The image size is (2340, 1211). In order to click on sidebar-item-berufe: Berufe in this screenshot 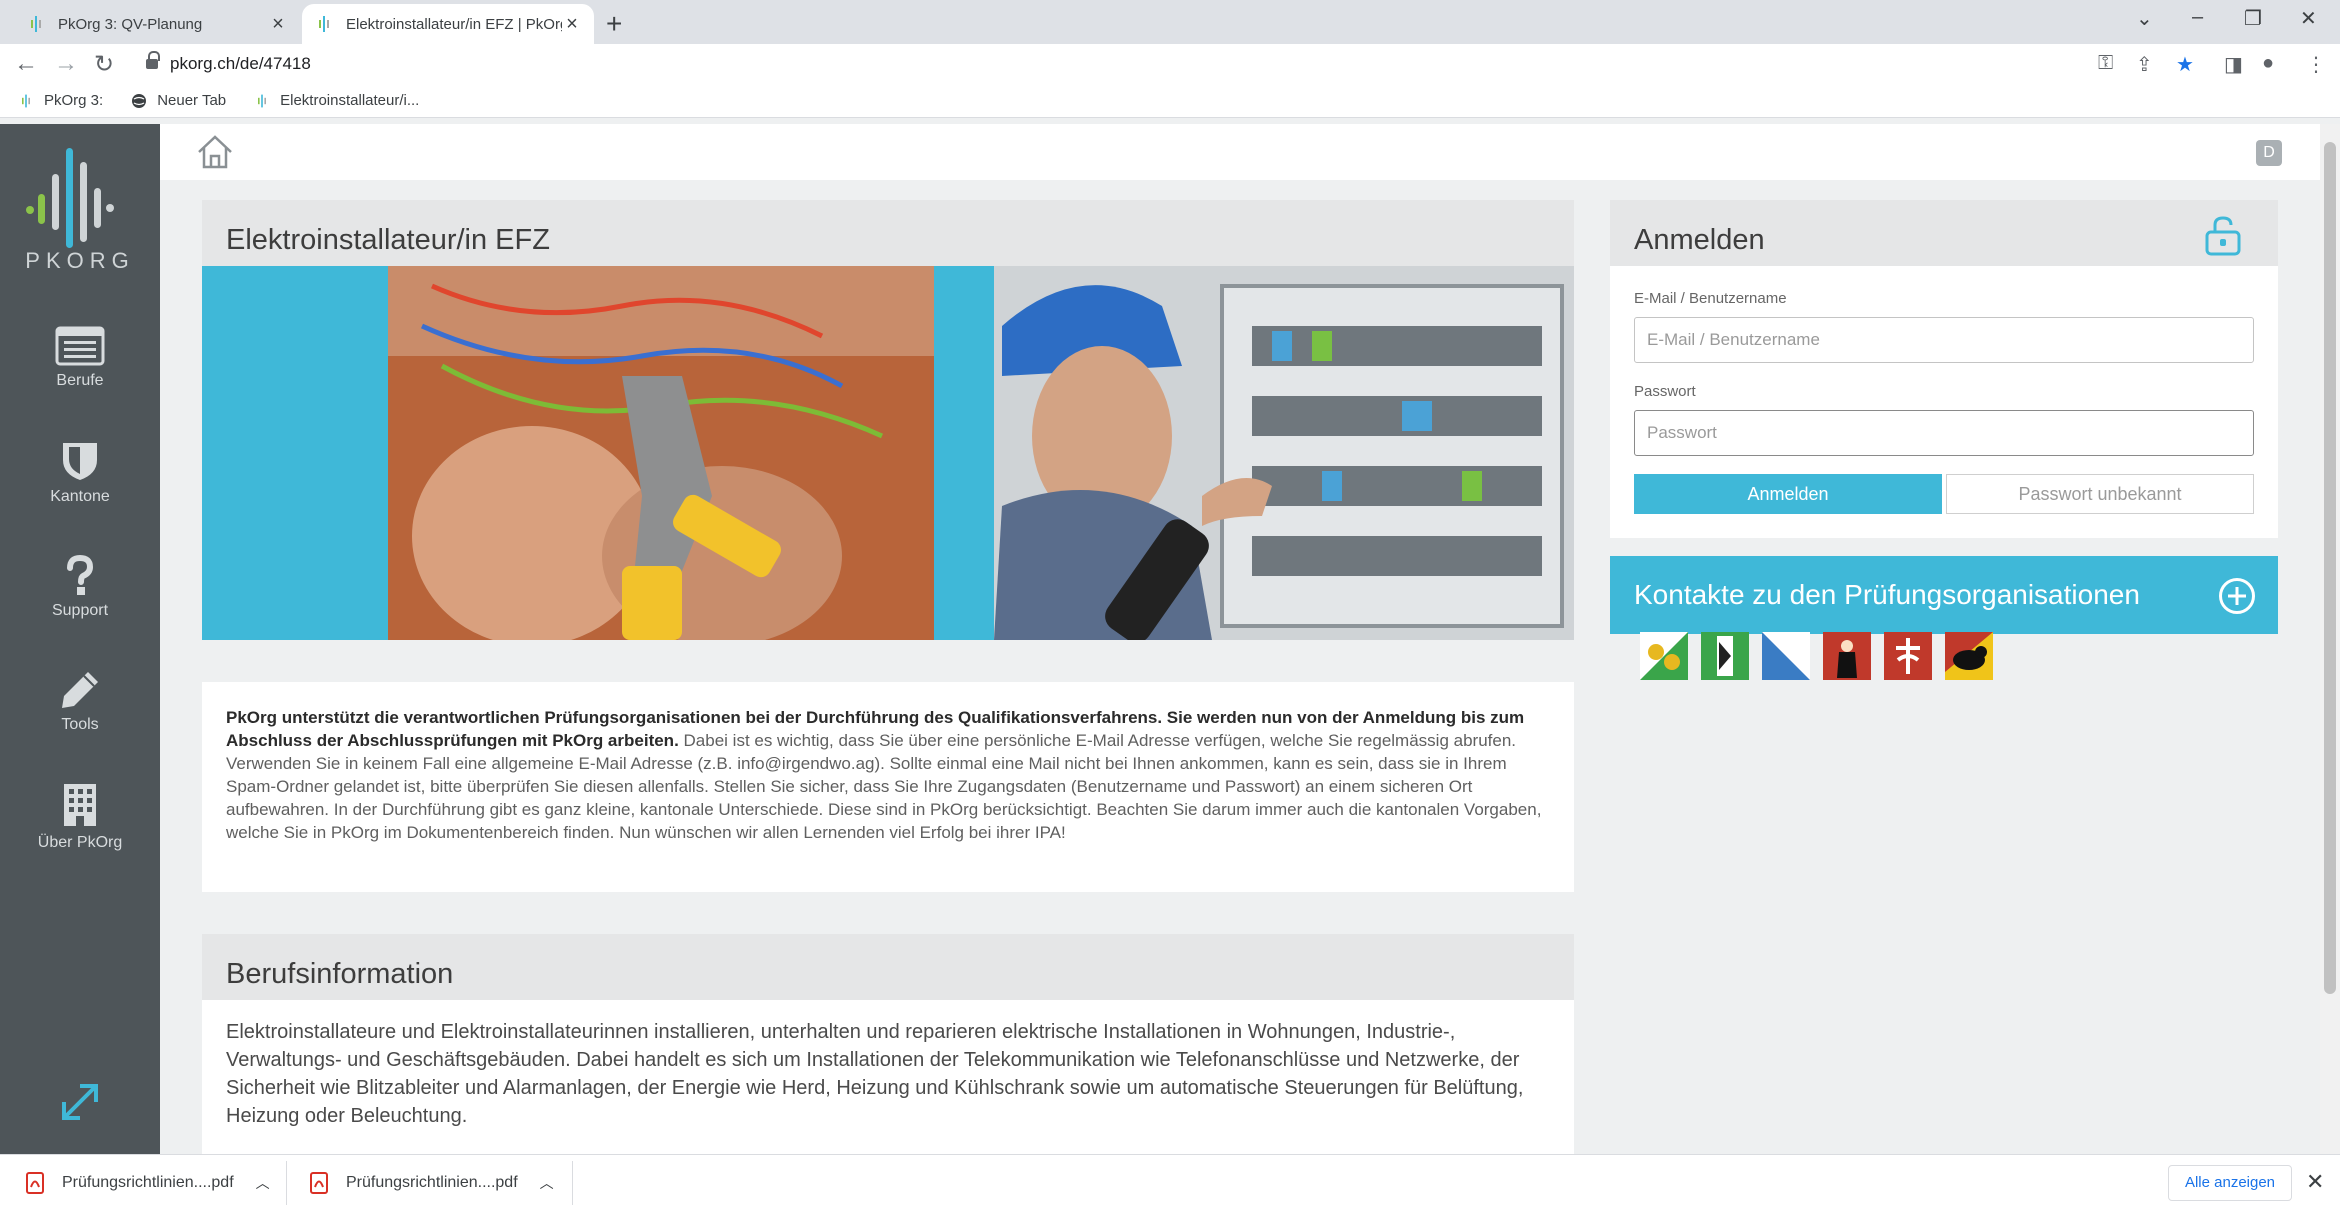, I will do `click(80, 358)`.